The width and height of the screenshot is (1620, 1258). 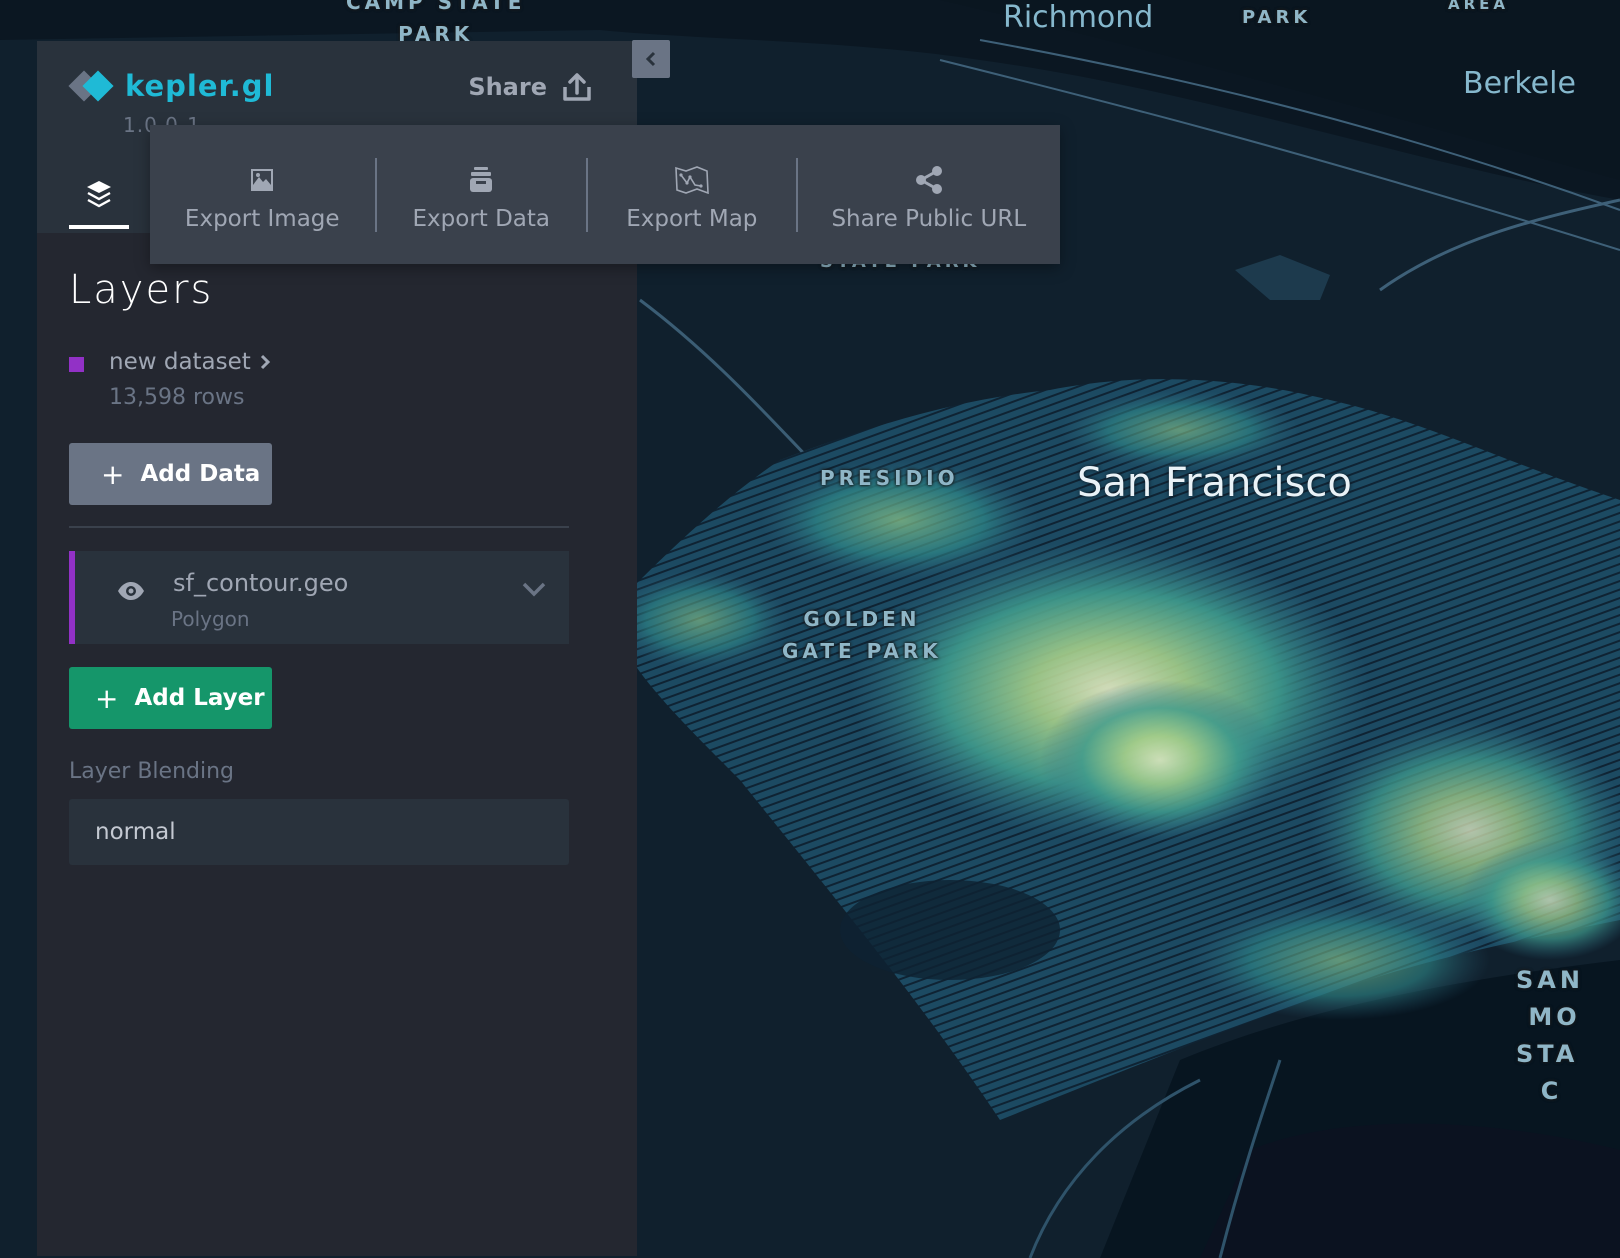 I want to click on chevron-left-icon, so click(x=650, y=59).